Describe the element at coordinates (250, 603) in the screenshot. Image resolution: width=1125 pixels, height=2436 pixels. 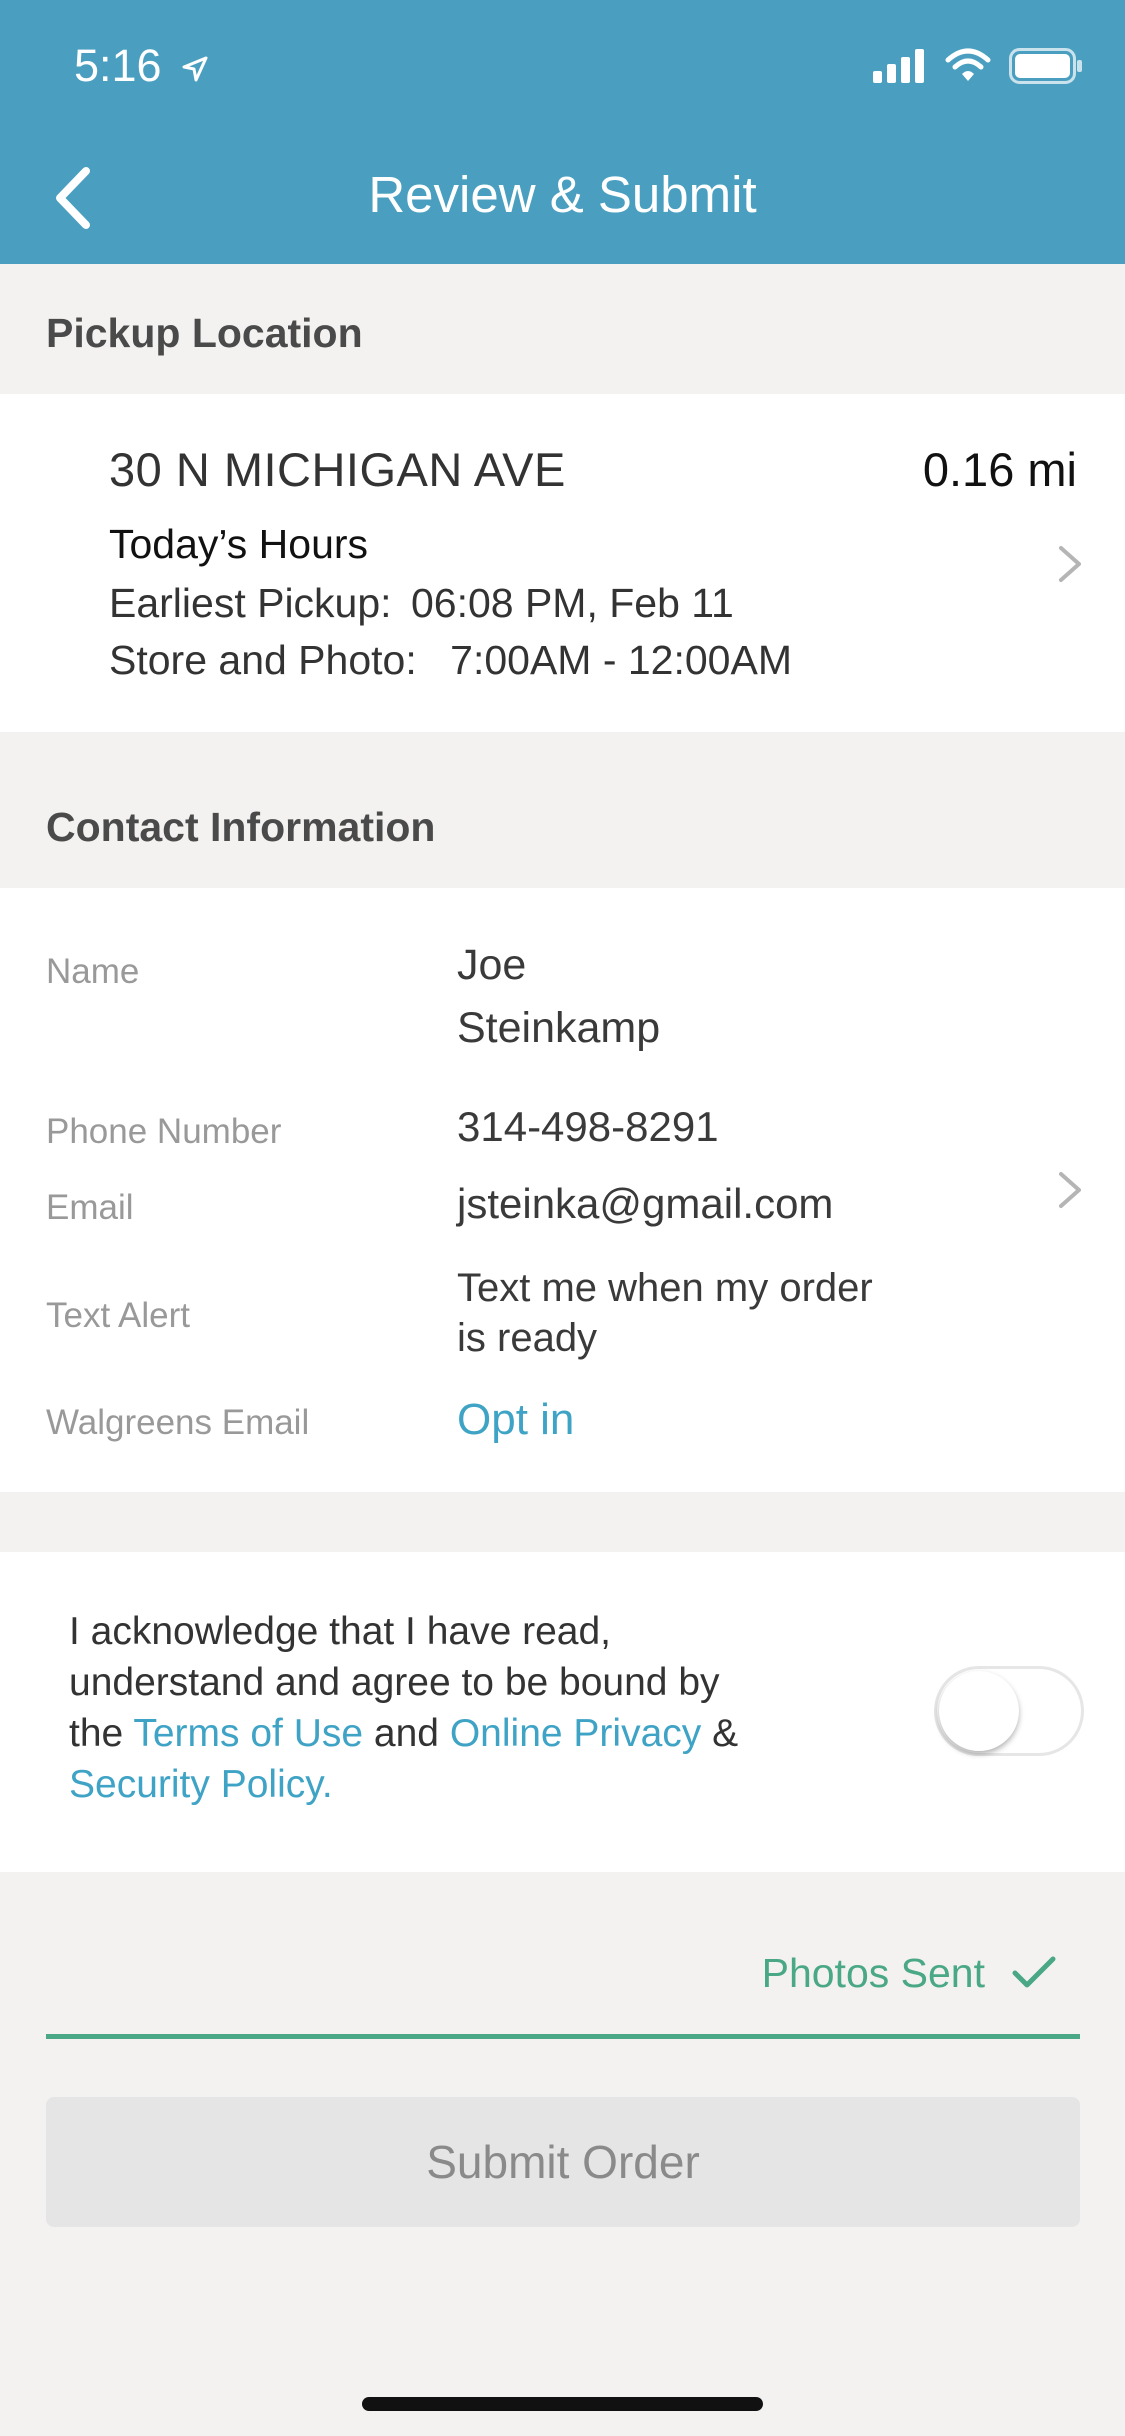
I see `earliest-pickup-label: Earliest Pickup:` at that location.